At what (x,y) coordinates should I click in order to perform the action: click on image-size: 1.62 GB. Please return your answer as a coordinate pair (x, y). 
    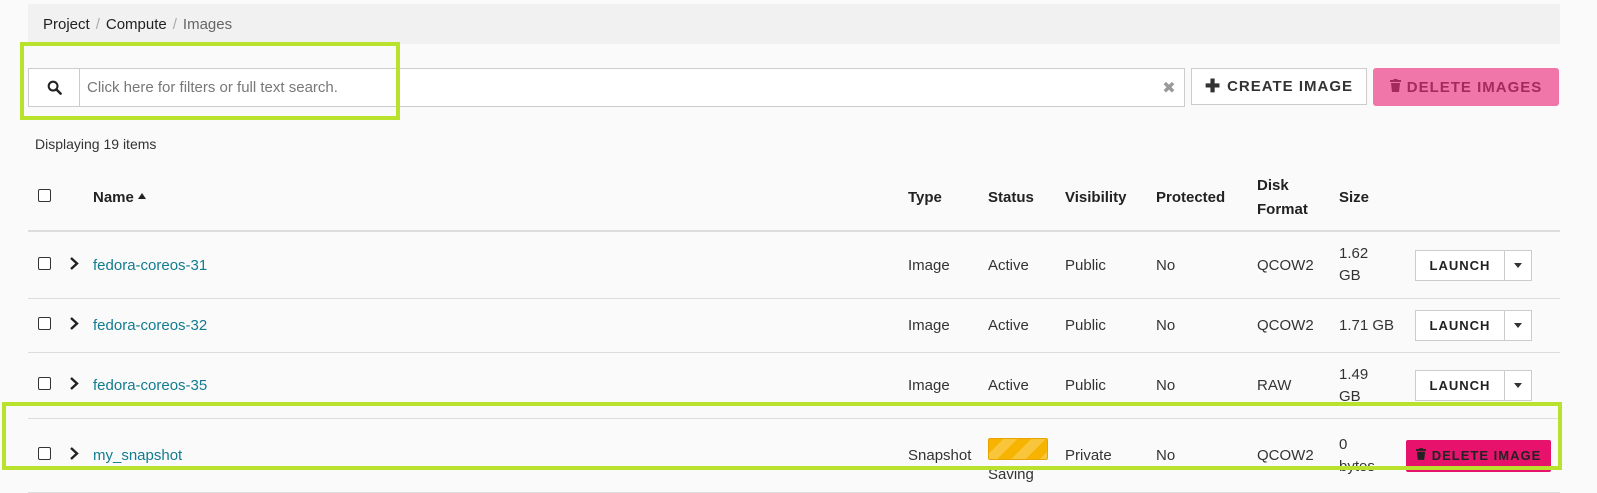
    Looking at the image, I should click on (1371, 265).